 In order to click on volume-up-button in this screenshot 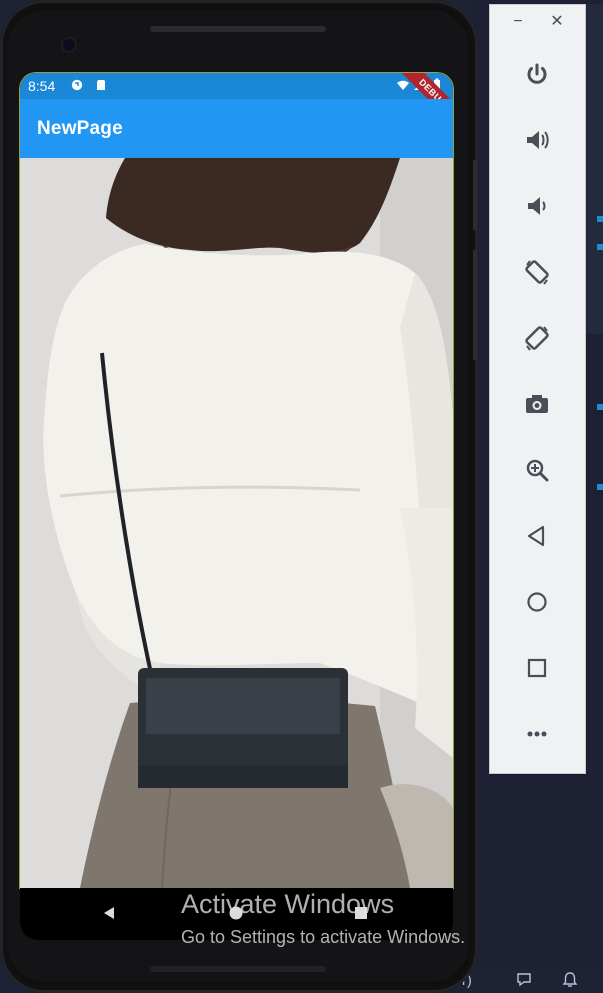, I will do `click(537, 140)`.